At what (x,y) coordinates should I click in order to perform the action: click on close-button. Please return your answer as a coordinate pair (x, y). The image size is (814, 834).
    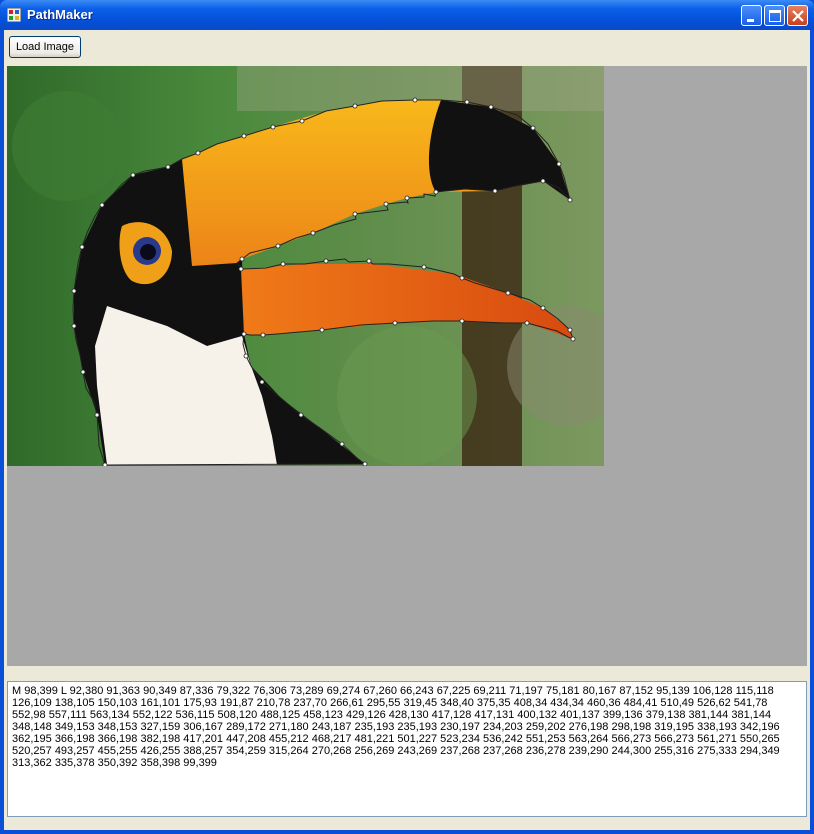
    Looking at the image, I should click on (797, 15).